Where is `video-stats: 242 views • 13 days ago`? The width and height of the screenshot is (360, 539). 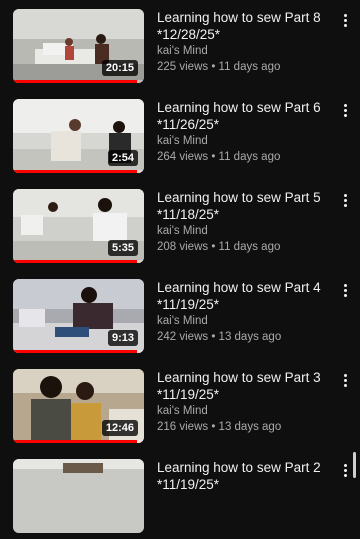 video-stats: 242 views • 13 days ago is located at coordinates (219, 337).